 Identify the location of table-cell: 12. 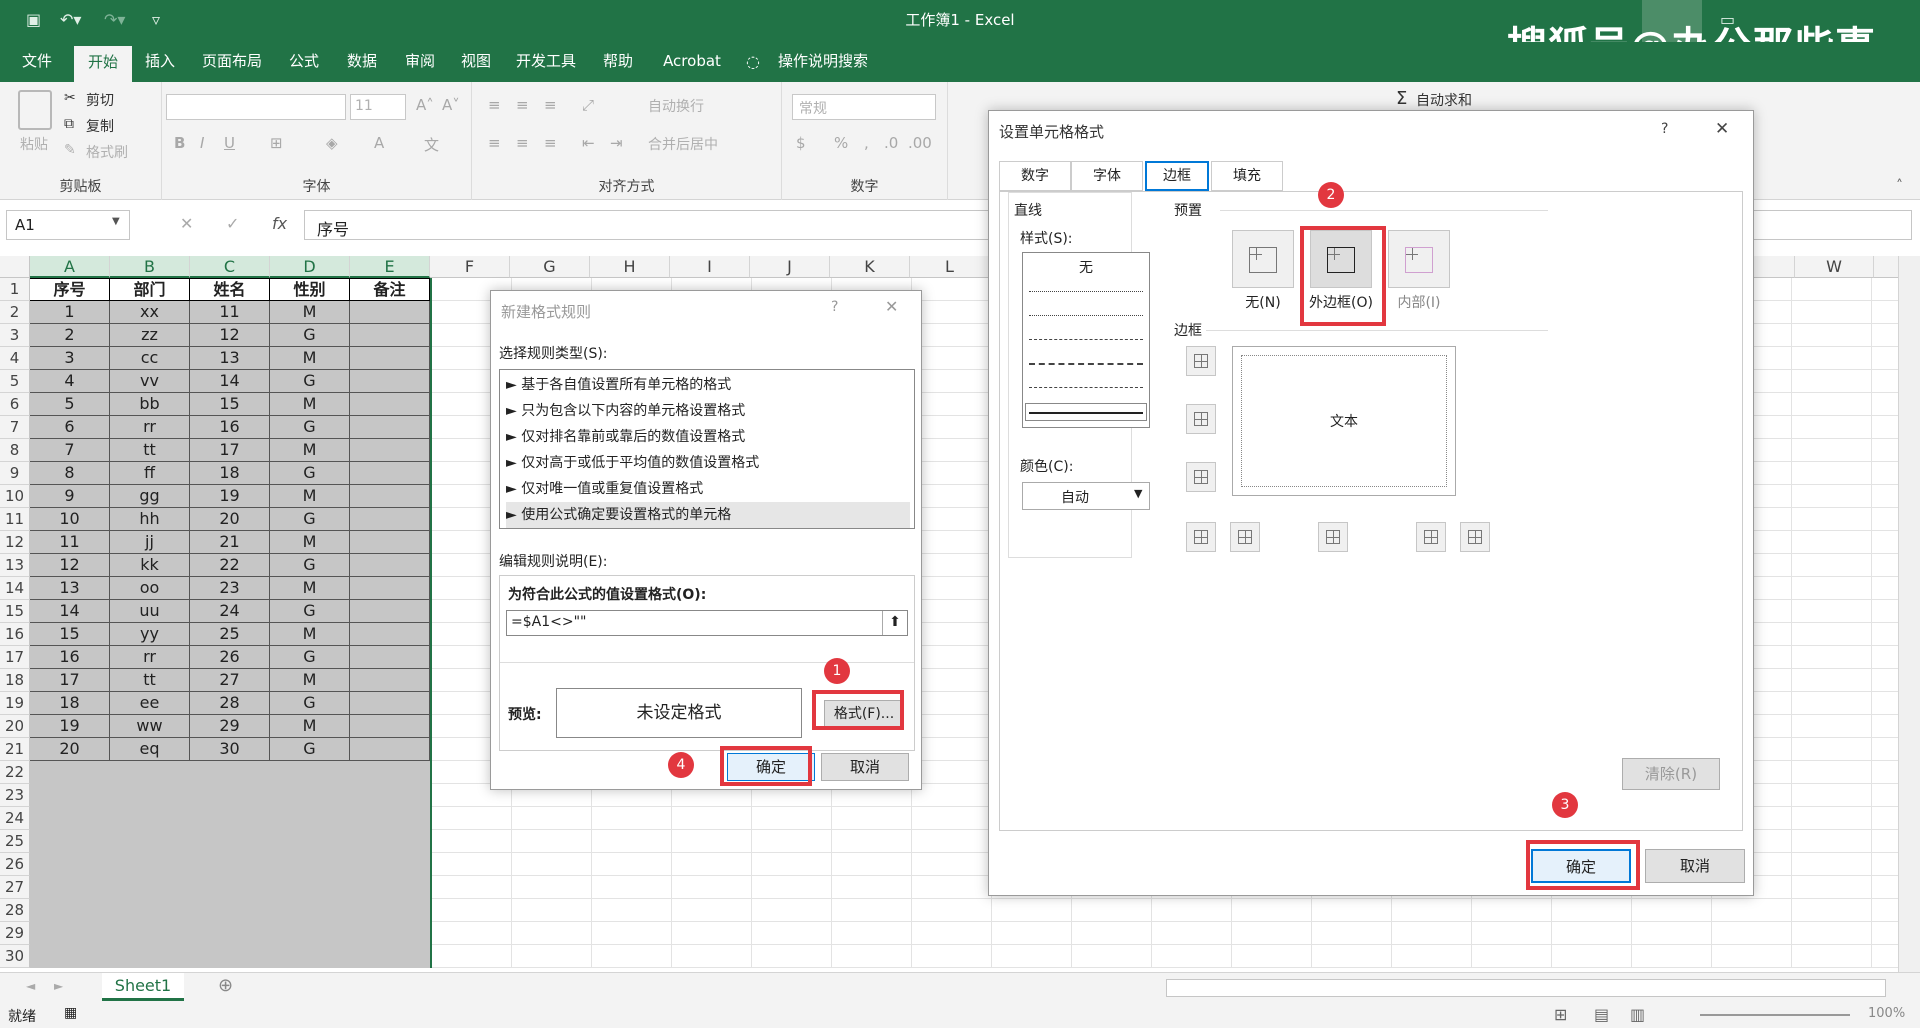
(230, 335).